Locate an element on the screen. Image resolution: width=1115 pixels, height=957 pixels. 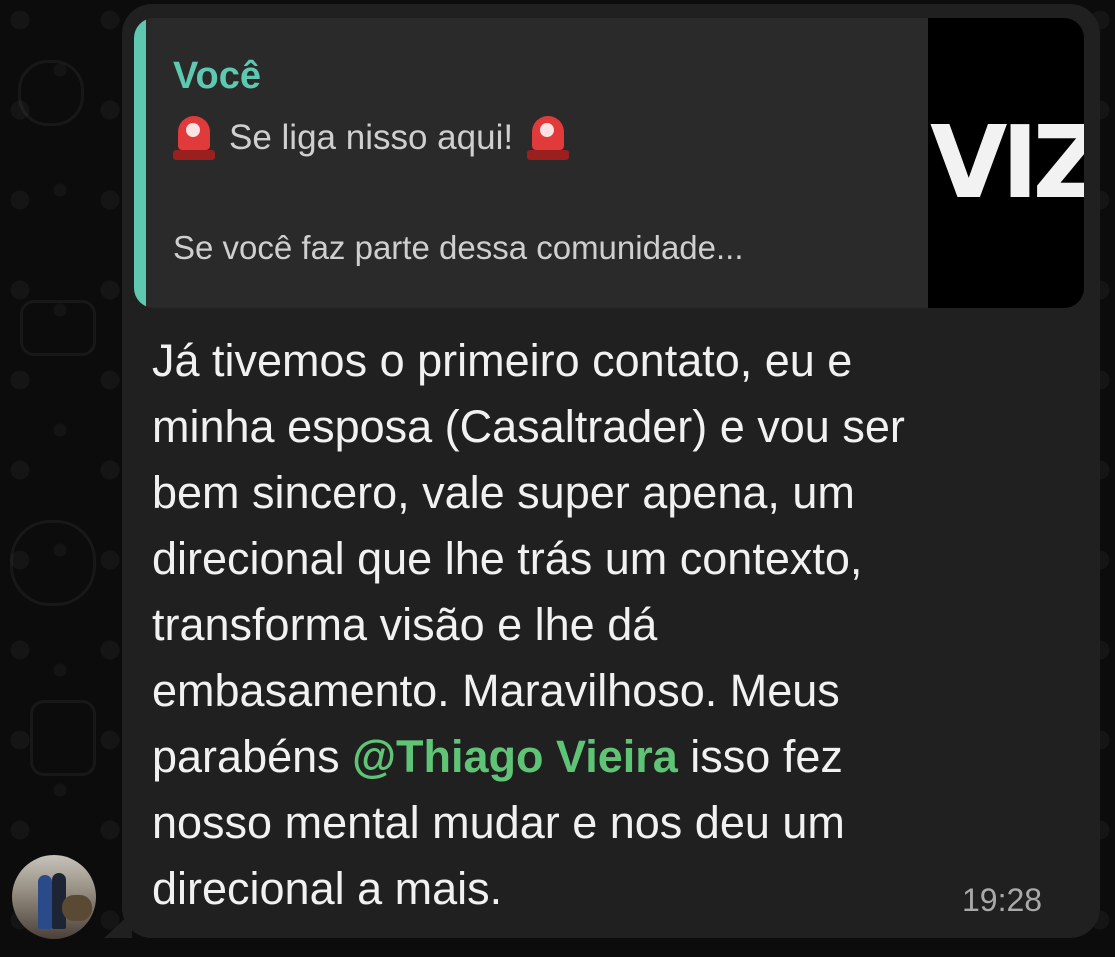
quote-title-text: Se liga nisso aqui! is located at coordinates (371, 137).